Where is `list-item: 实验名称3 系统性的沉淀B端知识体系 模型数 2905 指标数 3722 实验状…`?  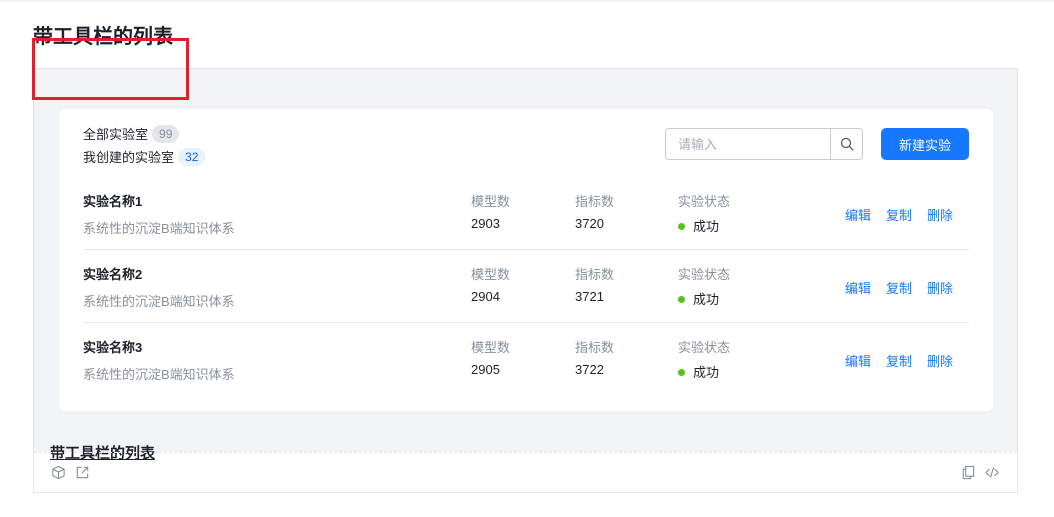
list-item: 实验名称3 系统性的沉淀B端知识体系 模型数 2905 指标数 3722 实验状… is located at coordinates (526, 359).